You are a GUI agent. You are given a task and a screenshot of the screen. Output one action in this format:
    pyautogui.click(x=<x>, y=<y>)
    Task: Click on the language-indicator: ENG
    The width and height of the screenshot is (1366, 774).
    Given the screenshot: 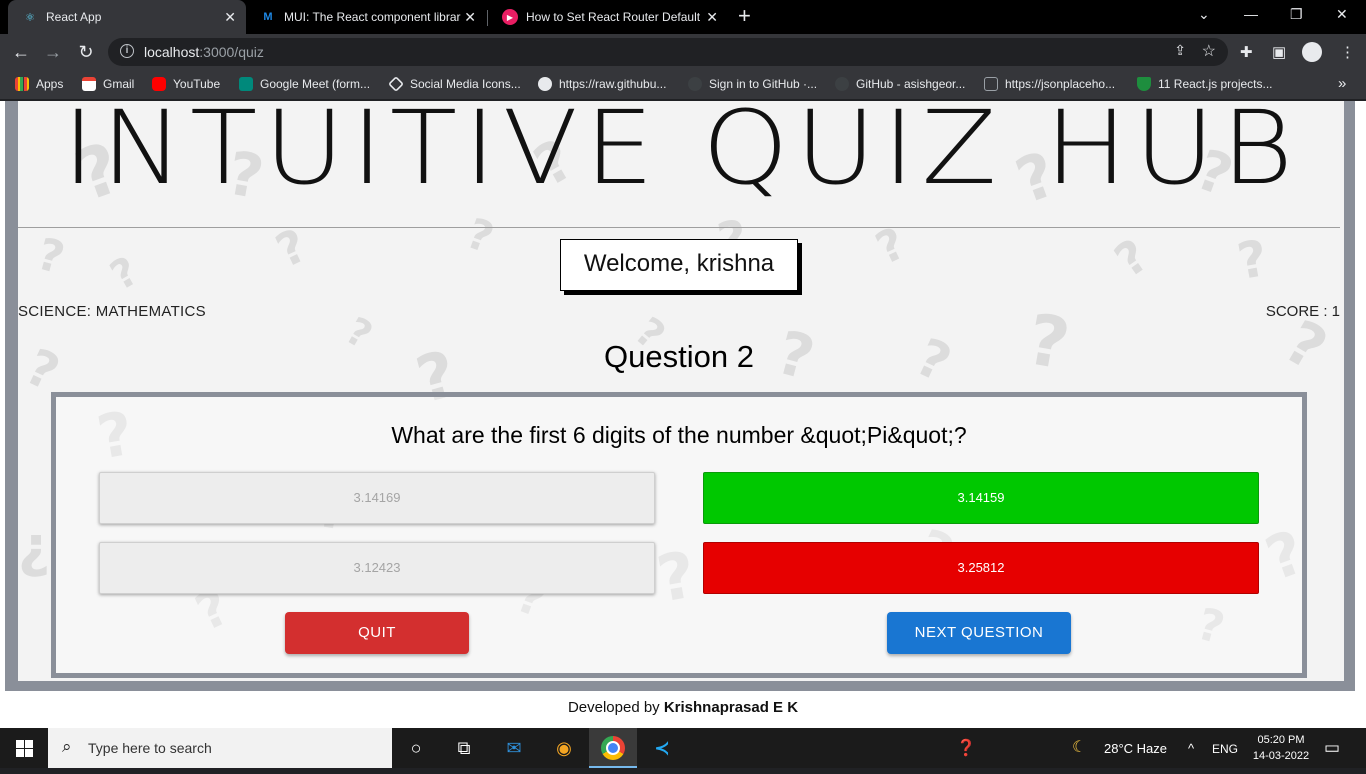 What is the action you would take?
    pyautogui.click(x=1225, y=749)
    